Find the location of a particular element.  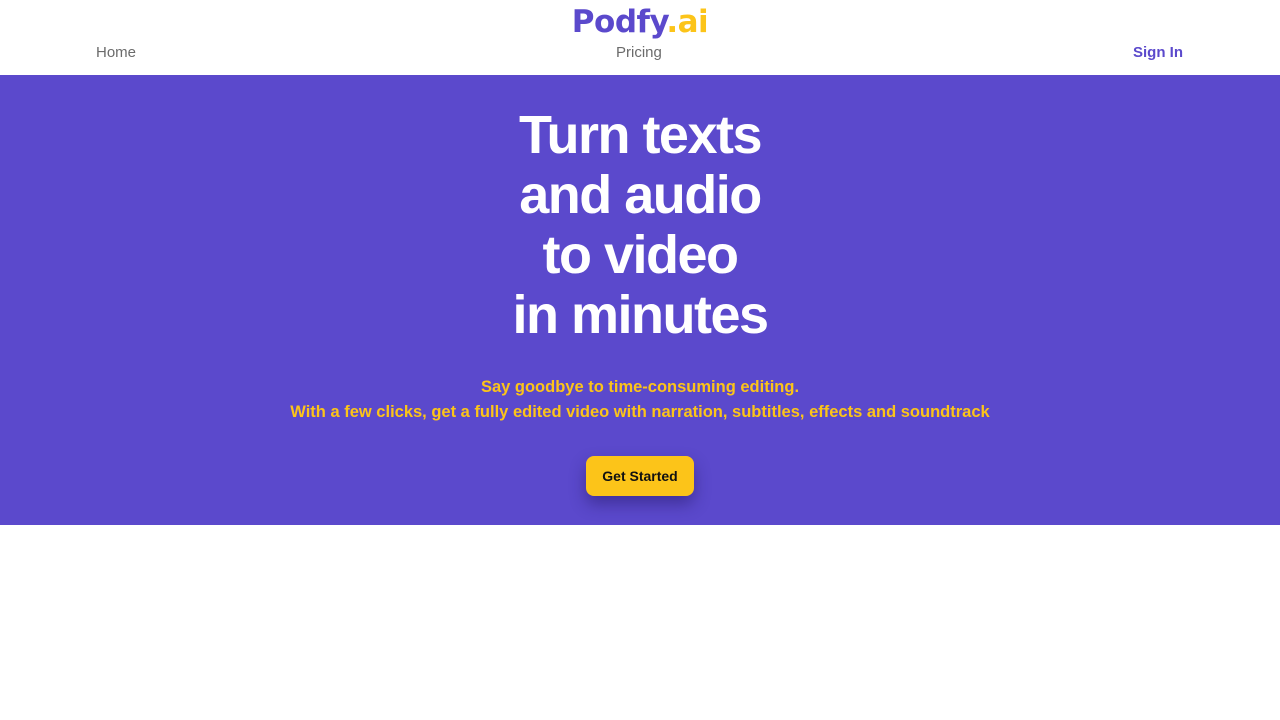

nav-home-link: Home is located at coordinates (116, 53).